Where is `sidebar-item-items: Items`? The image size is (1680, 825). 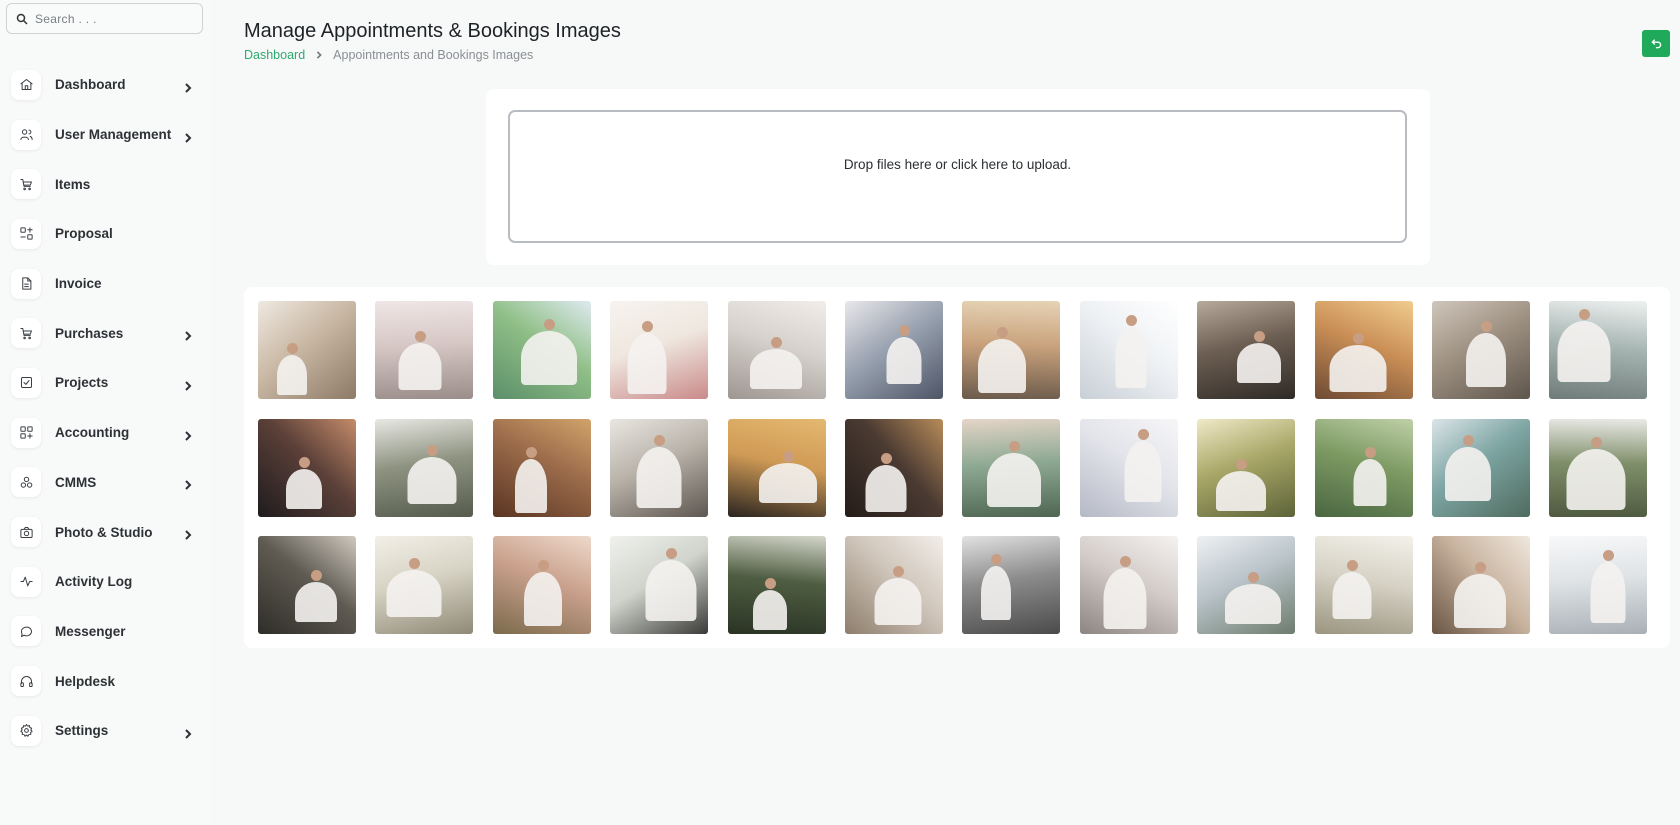 sidebar-item-items: Items is located at coordinates (105, 184).